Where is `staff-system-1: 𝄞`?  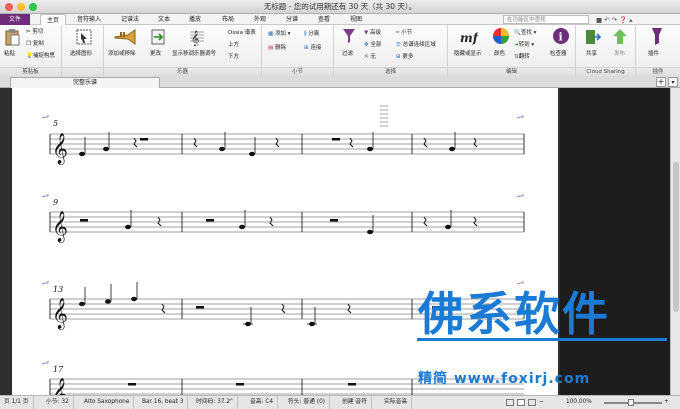 staff-system-1: 𝄞 is located at coordinates (287, 135).